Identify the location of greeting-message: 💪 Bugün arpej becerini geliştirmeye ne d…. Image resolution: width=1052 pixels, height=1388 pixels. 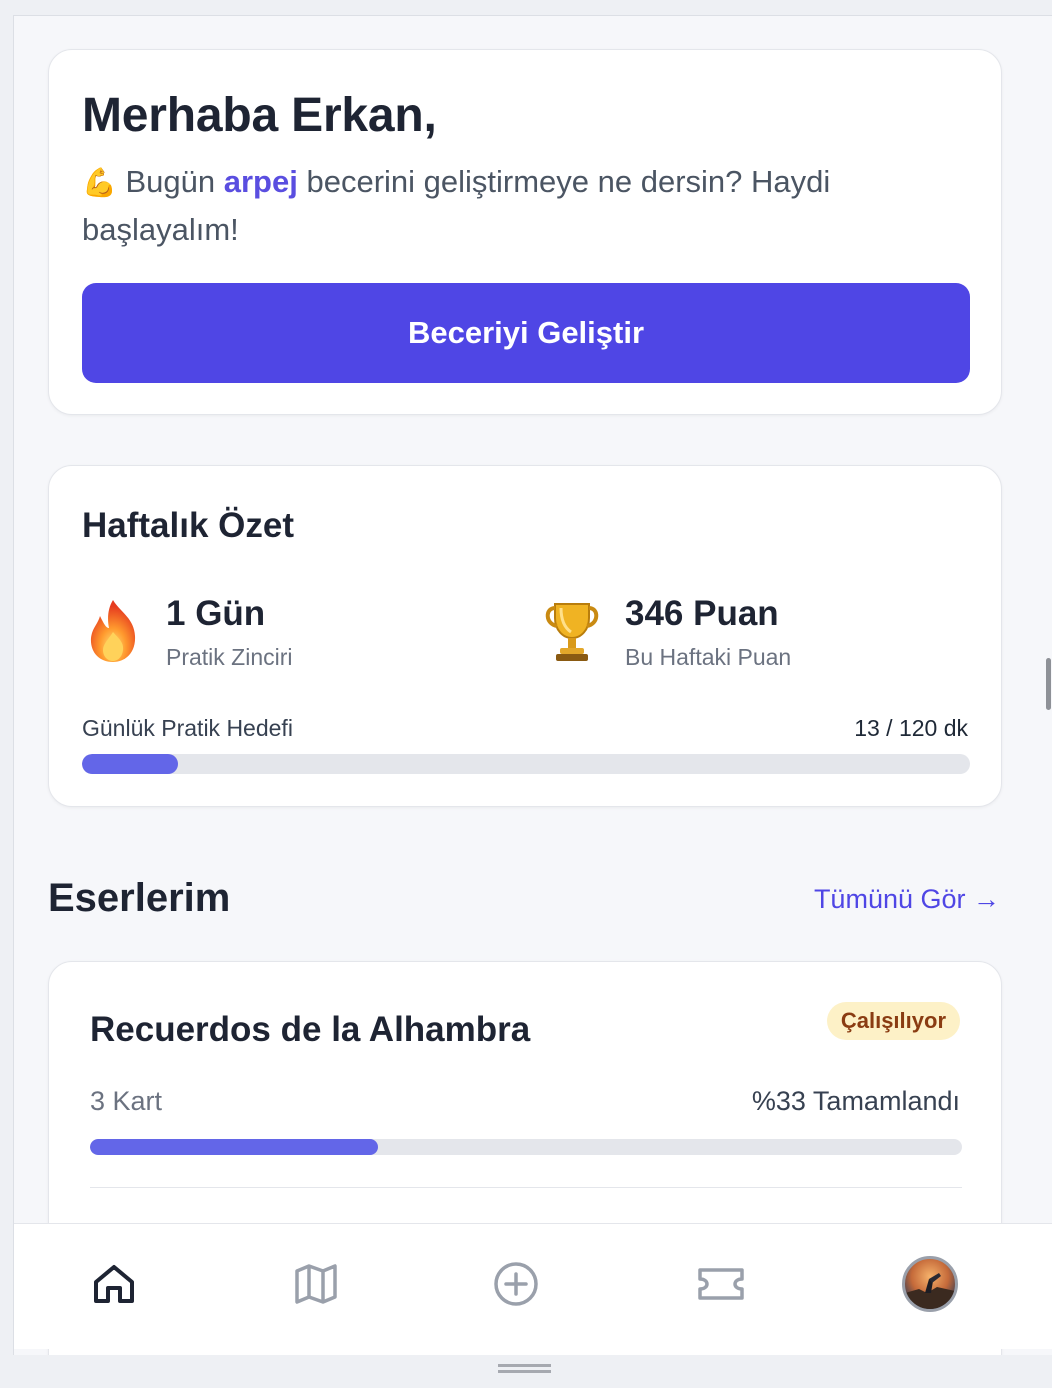
(522, 205).